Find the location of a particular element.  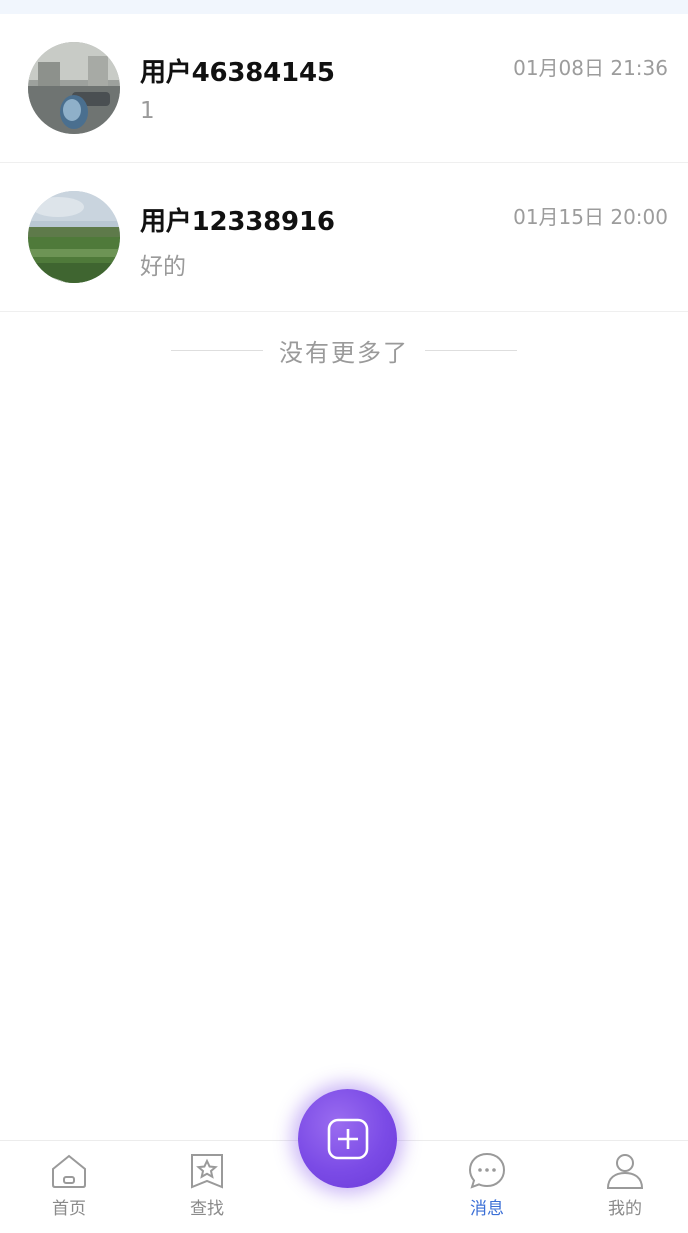

tab-messages: 消息 is located at coordinates (487, 1187).